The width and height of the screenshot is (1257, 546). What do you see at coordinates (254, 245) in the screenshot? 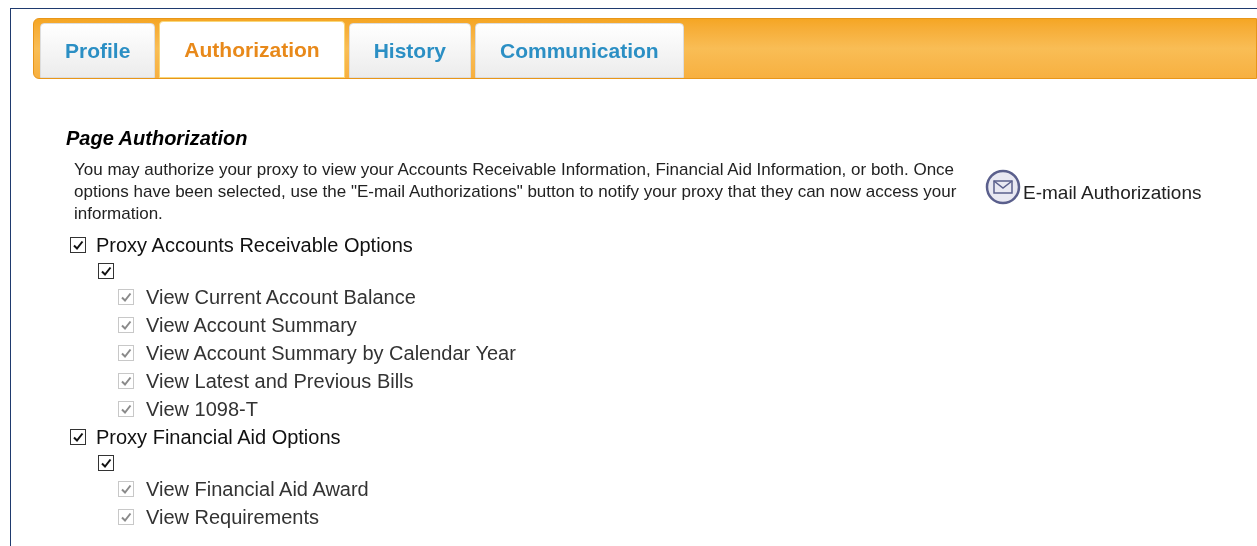
I see `group-label: Proxy Accounts Receivable Options` at bounding box center [254, 245].